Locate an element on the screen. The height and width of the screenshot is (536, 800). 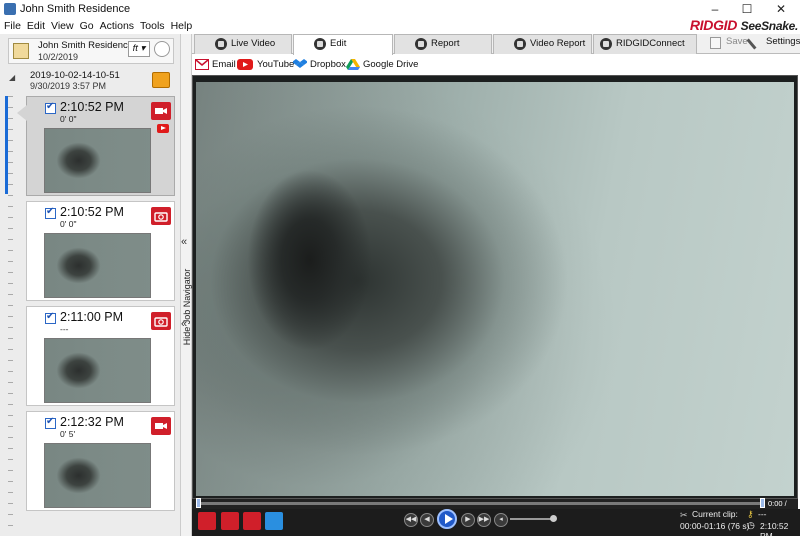
email-icon is located at coordinates (202, 64).